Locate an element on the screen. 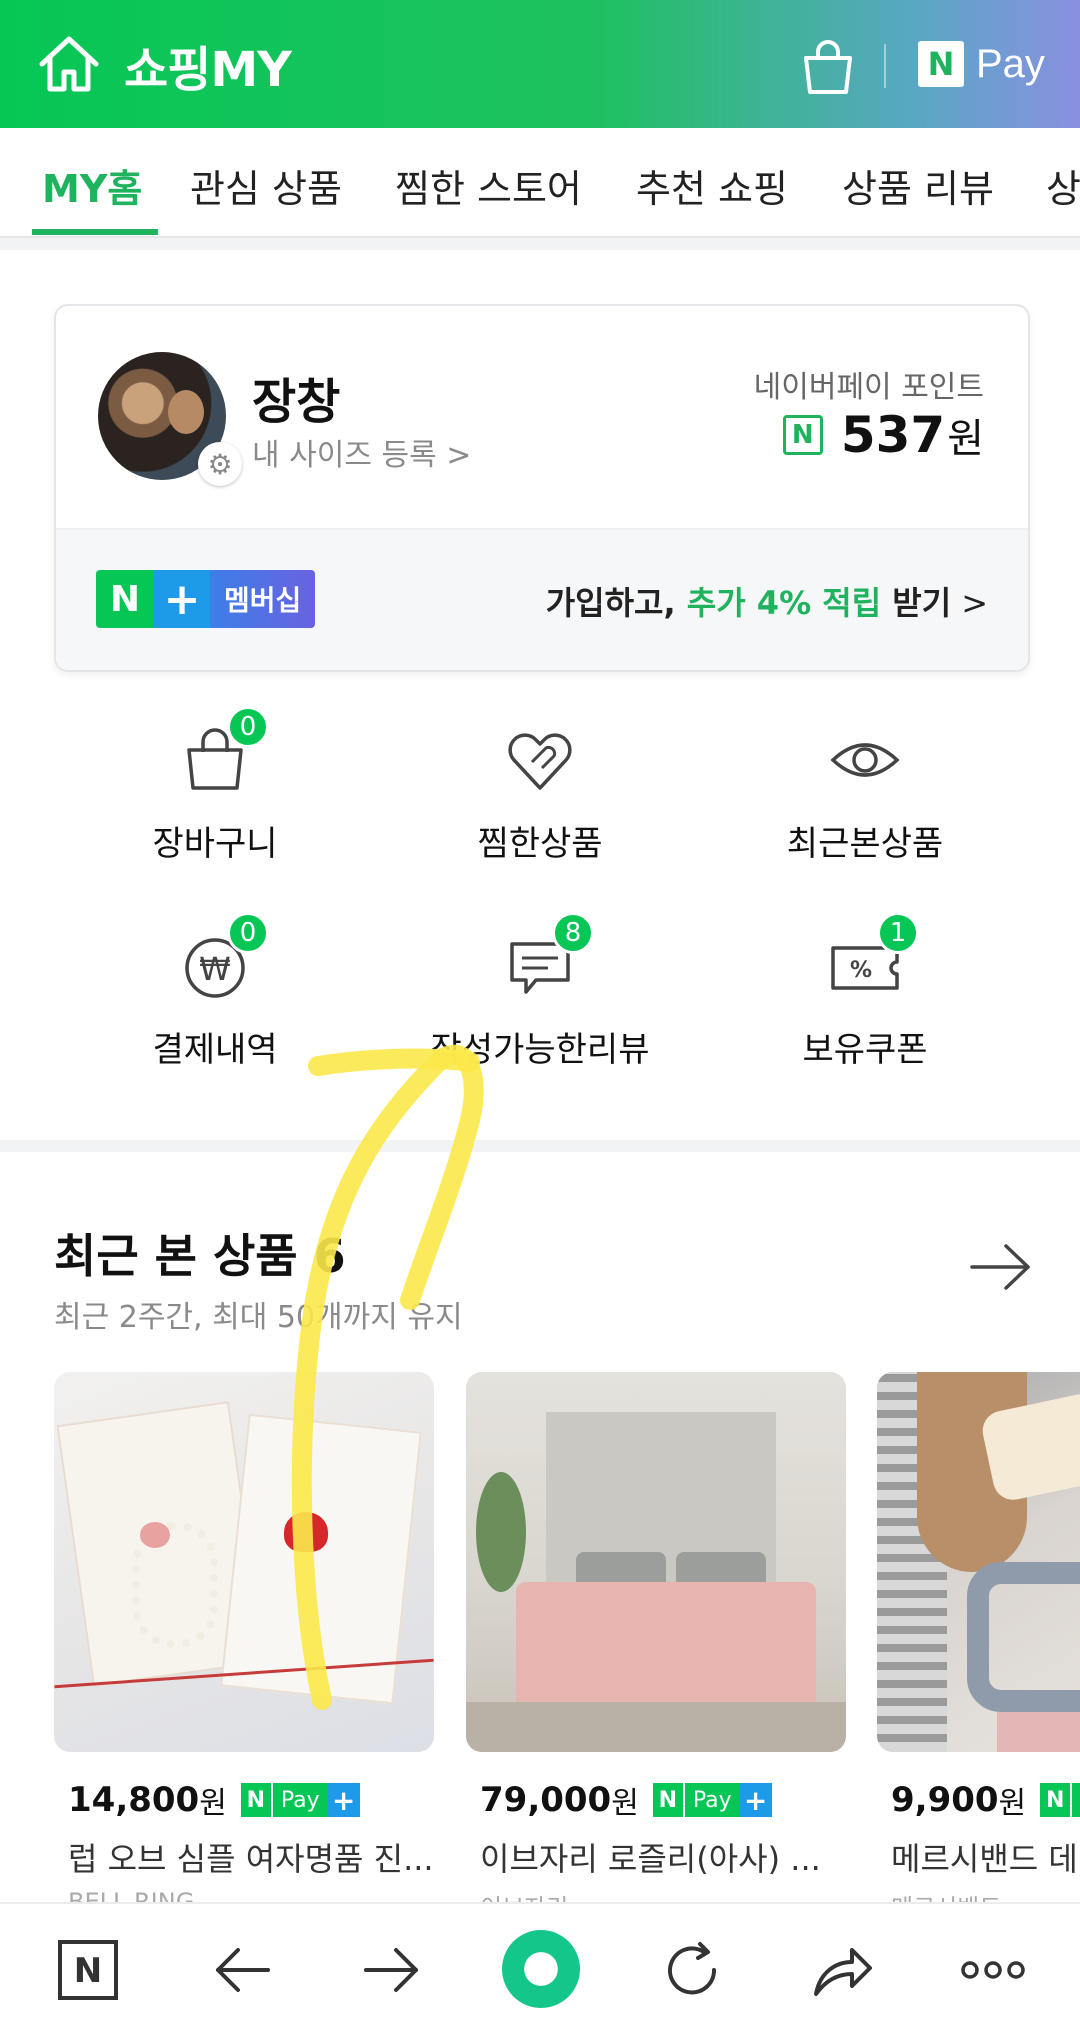 The height and width of the screenshot is (2034, 1080). naver-home-icon: N is located at coordinates (88, 1970).